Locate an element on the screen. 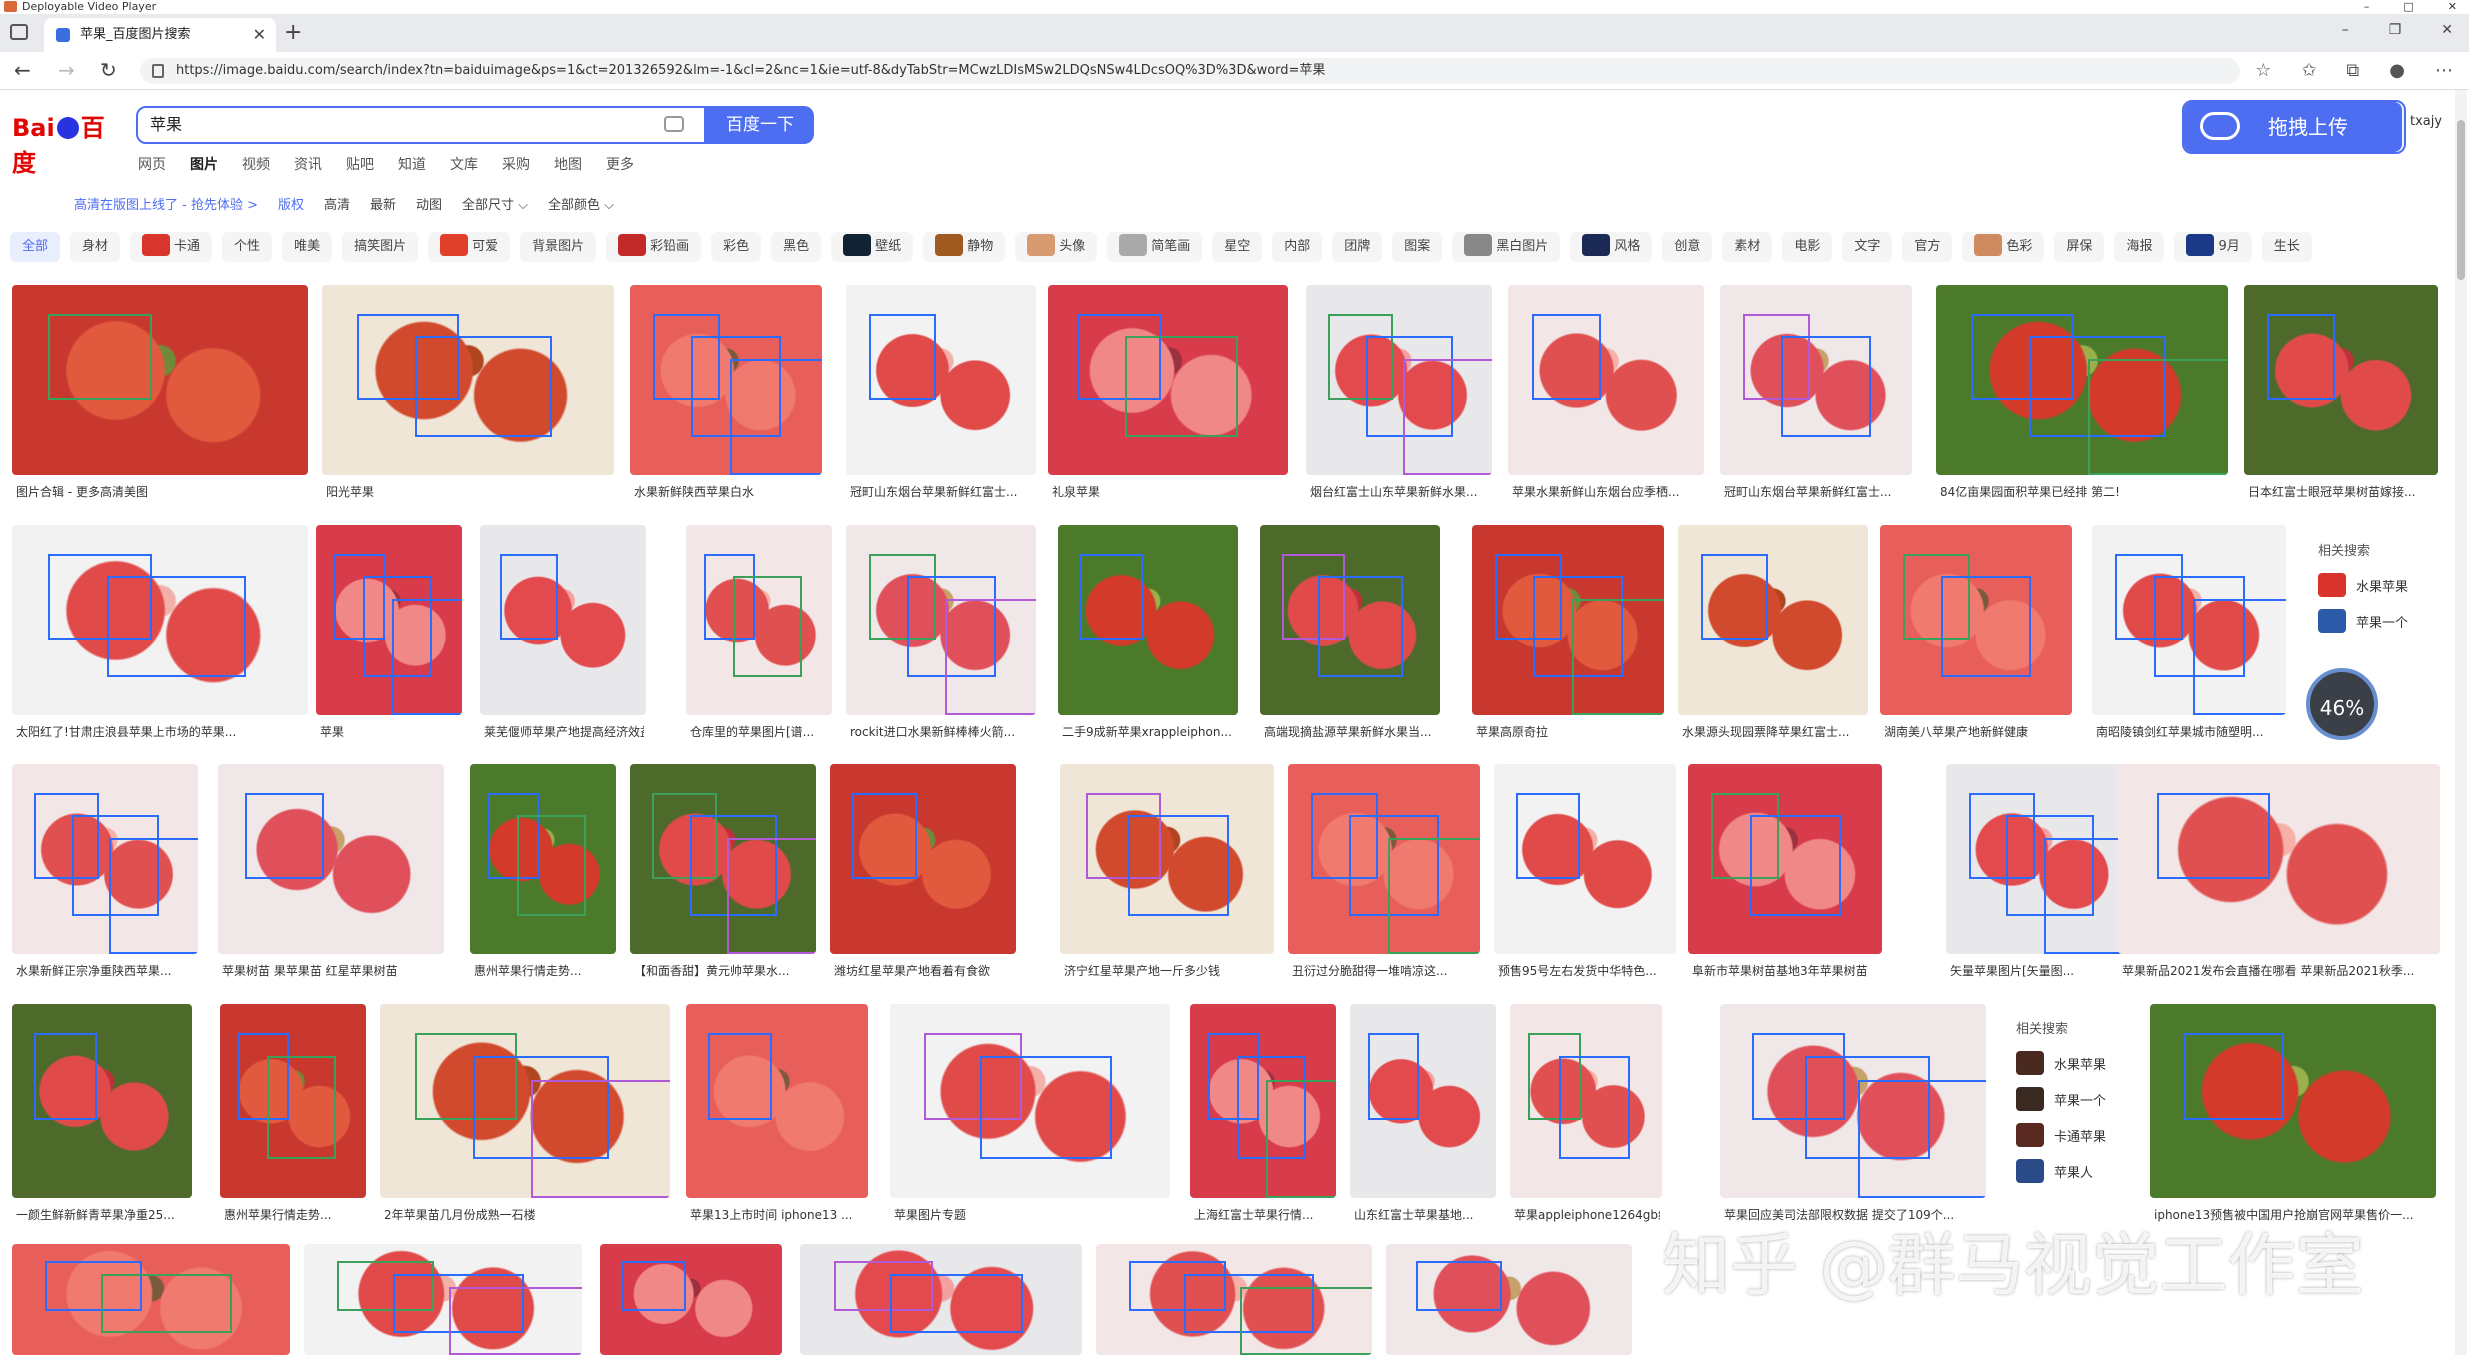 This screenshot has height=1355, width=2469. nav-news: 资讯 is located at coordinates (308, 164).